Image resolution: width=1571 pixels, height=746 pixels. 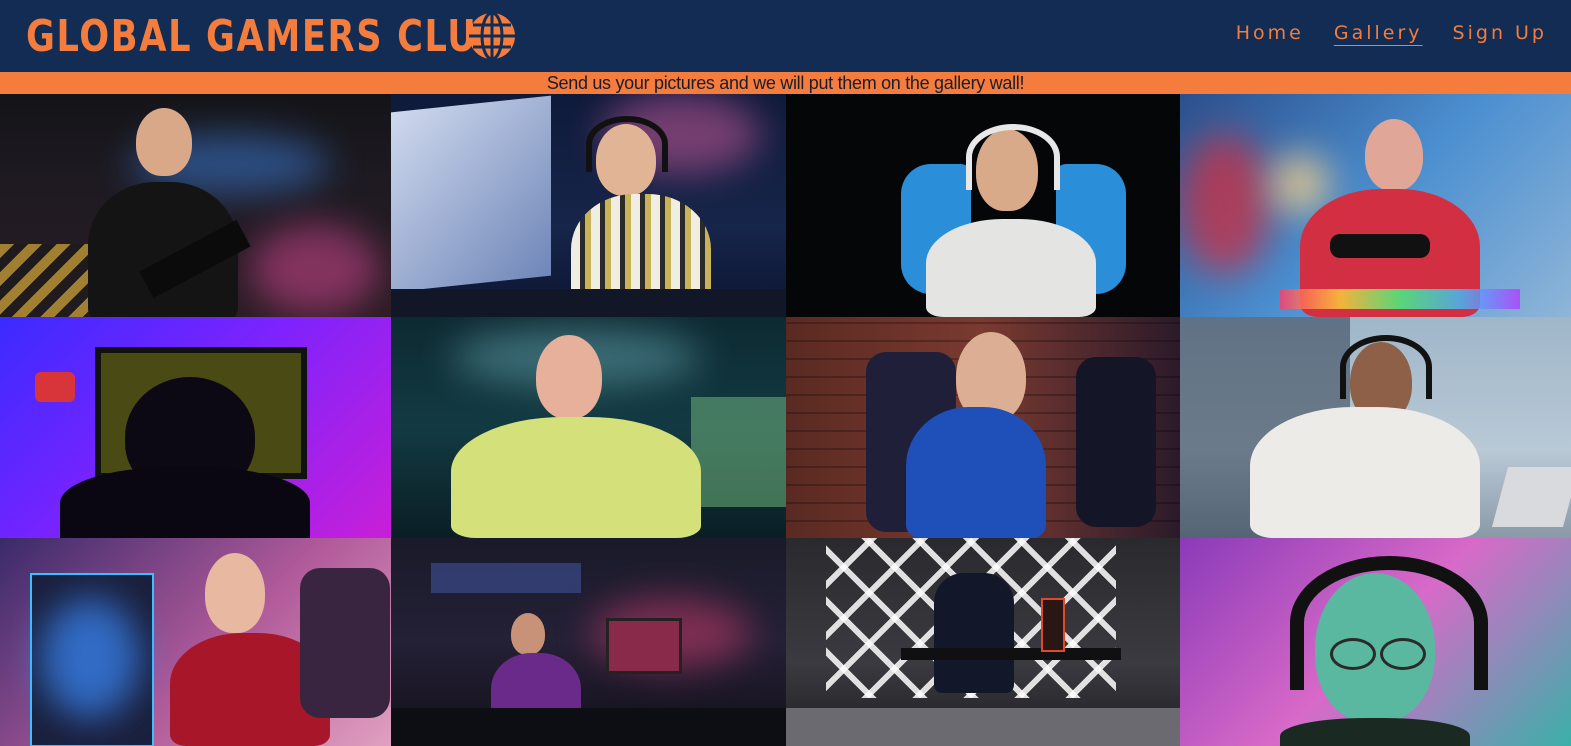 I want to click on nav-gallery-link: Gallery, so click(x=1378, y=33).